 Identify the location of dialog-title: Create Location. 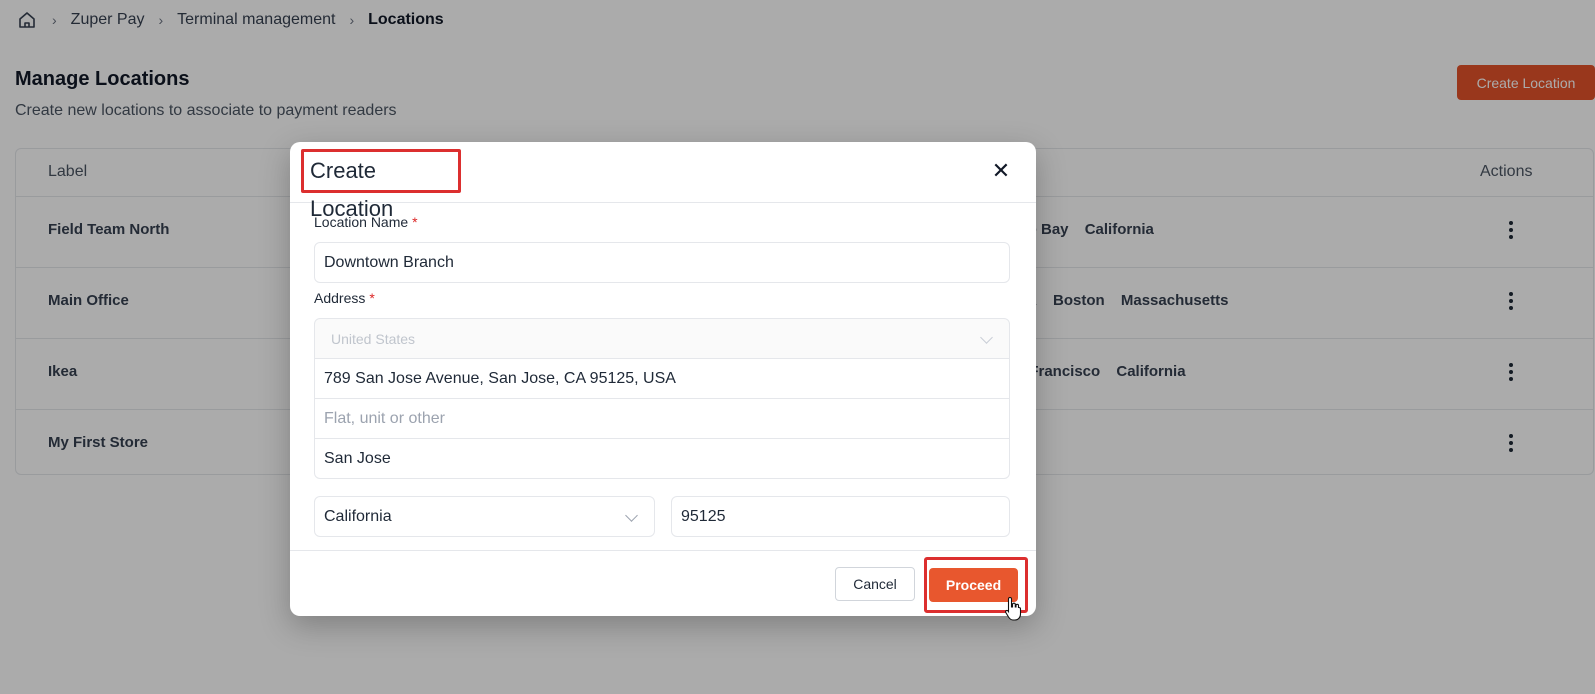
(381, 185).